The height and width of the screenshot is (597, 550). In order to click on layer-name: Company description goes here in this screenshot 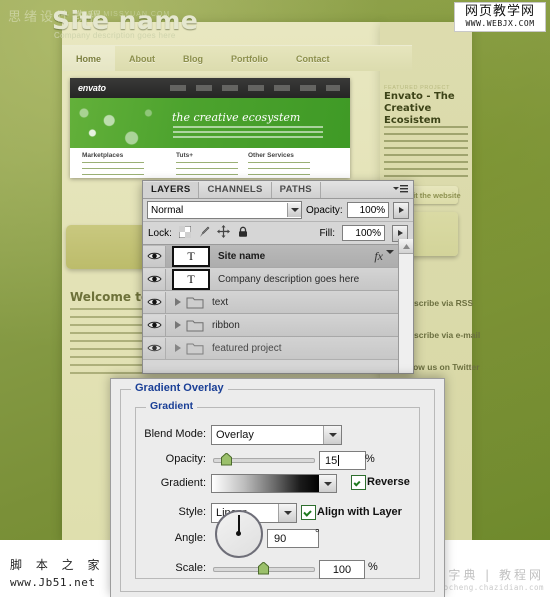, I will do `click(288, 279)`.